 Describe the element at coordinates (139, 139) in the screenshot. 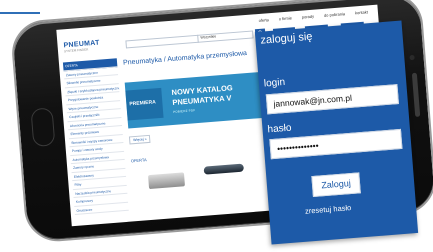

I see `more-link: Więcej »` at that location.